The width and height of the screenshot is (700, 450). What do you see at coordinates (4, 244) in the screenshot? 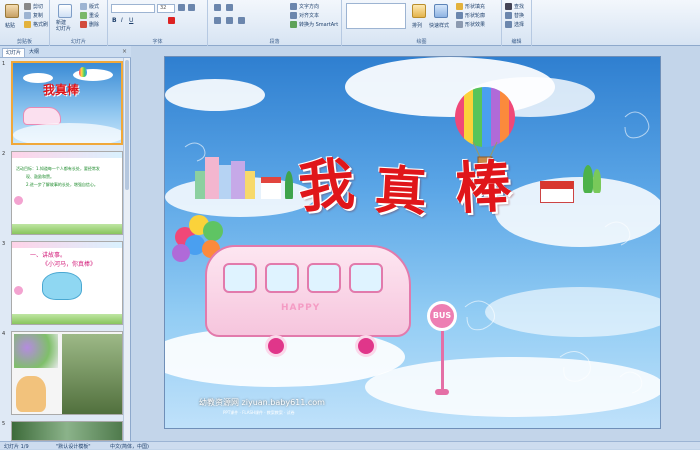
I see `thumbnail-number: 3` at bounding box center [4, 244].